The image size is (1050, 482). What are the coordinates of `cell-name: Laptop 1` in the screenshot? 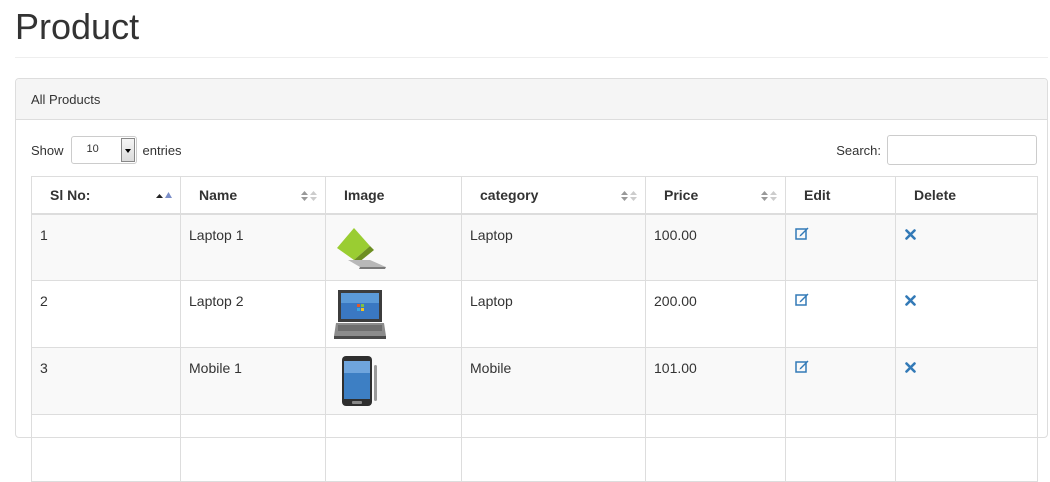 It's located at (253, 247).